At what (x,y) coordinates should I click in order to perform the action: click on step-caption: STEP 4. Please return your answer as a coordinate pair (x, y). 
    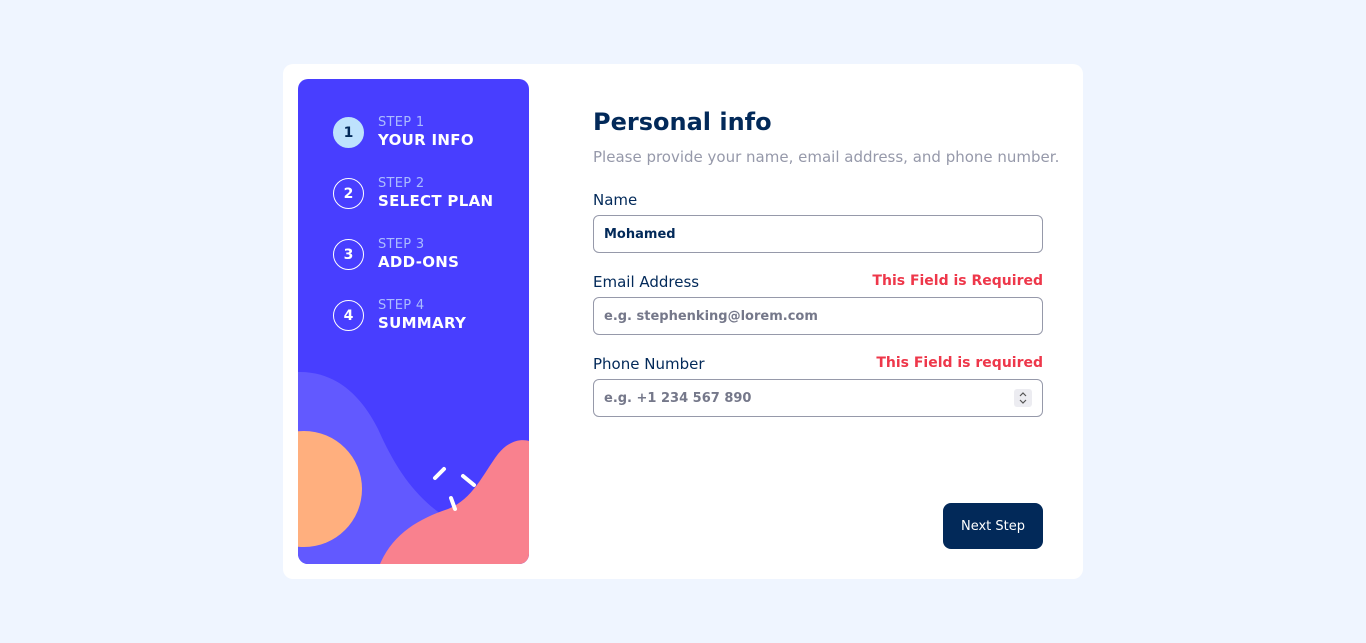
    Looking at the image, I should click on (401, 305).